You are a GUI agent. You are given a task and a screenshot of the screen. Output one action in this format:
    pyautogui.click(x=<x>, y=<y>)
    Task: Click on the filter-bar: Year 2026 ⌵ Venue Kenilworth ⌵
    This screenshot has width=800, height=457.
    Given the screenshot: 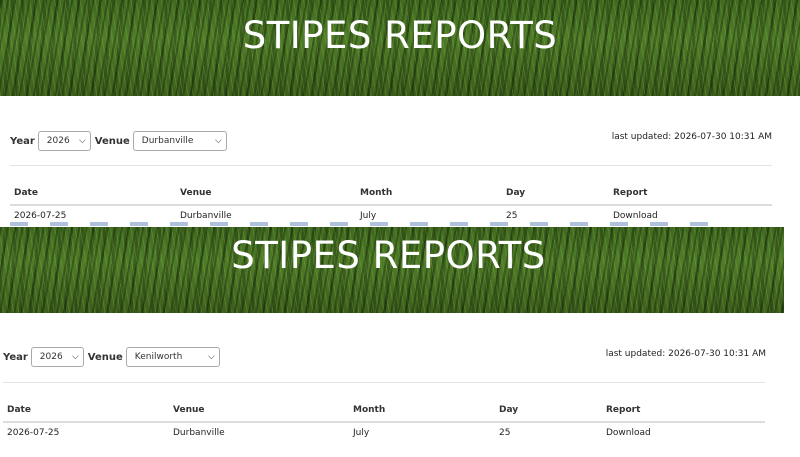 What is the action you would take?
    pyautogui.click(x=113, y=357)
    